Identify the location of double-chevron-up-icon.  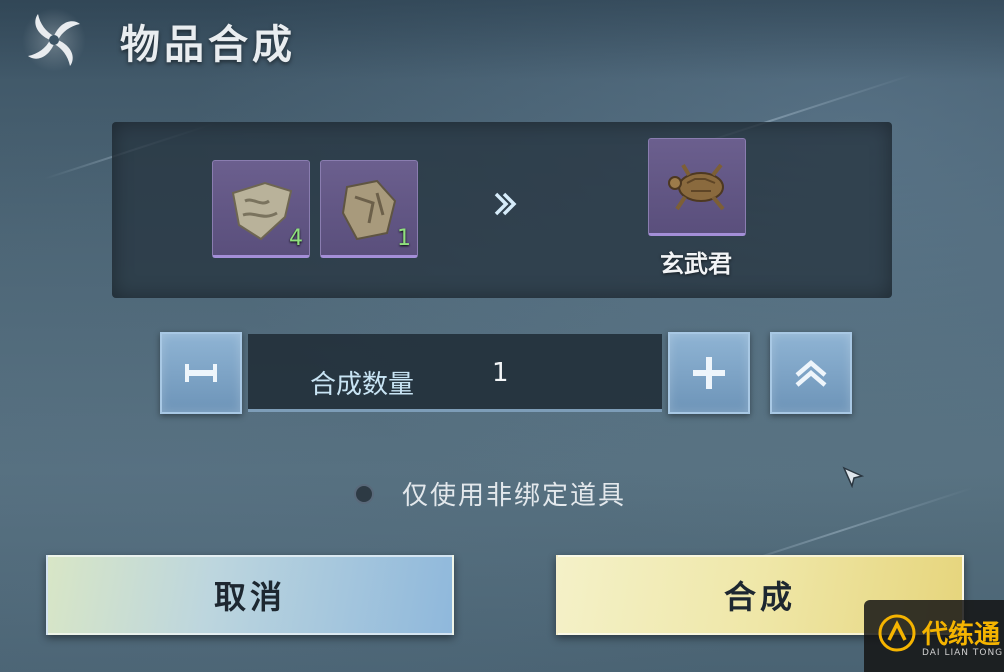
(811, 373).